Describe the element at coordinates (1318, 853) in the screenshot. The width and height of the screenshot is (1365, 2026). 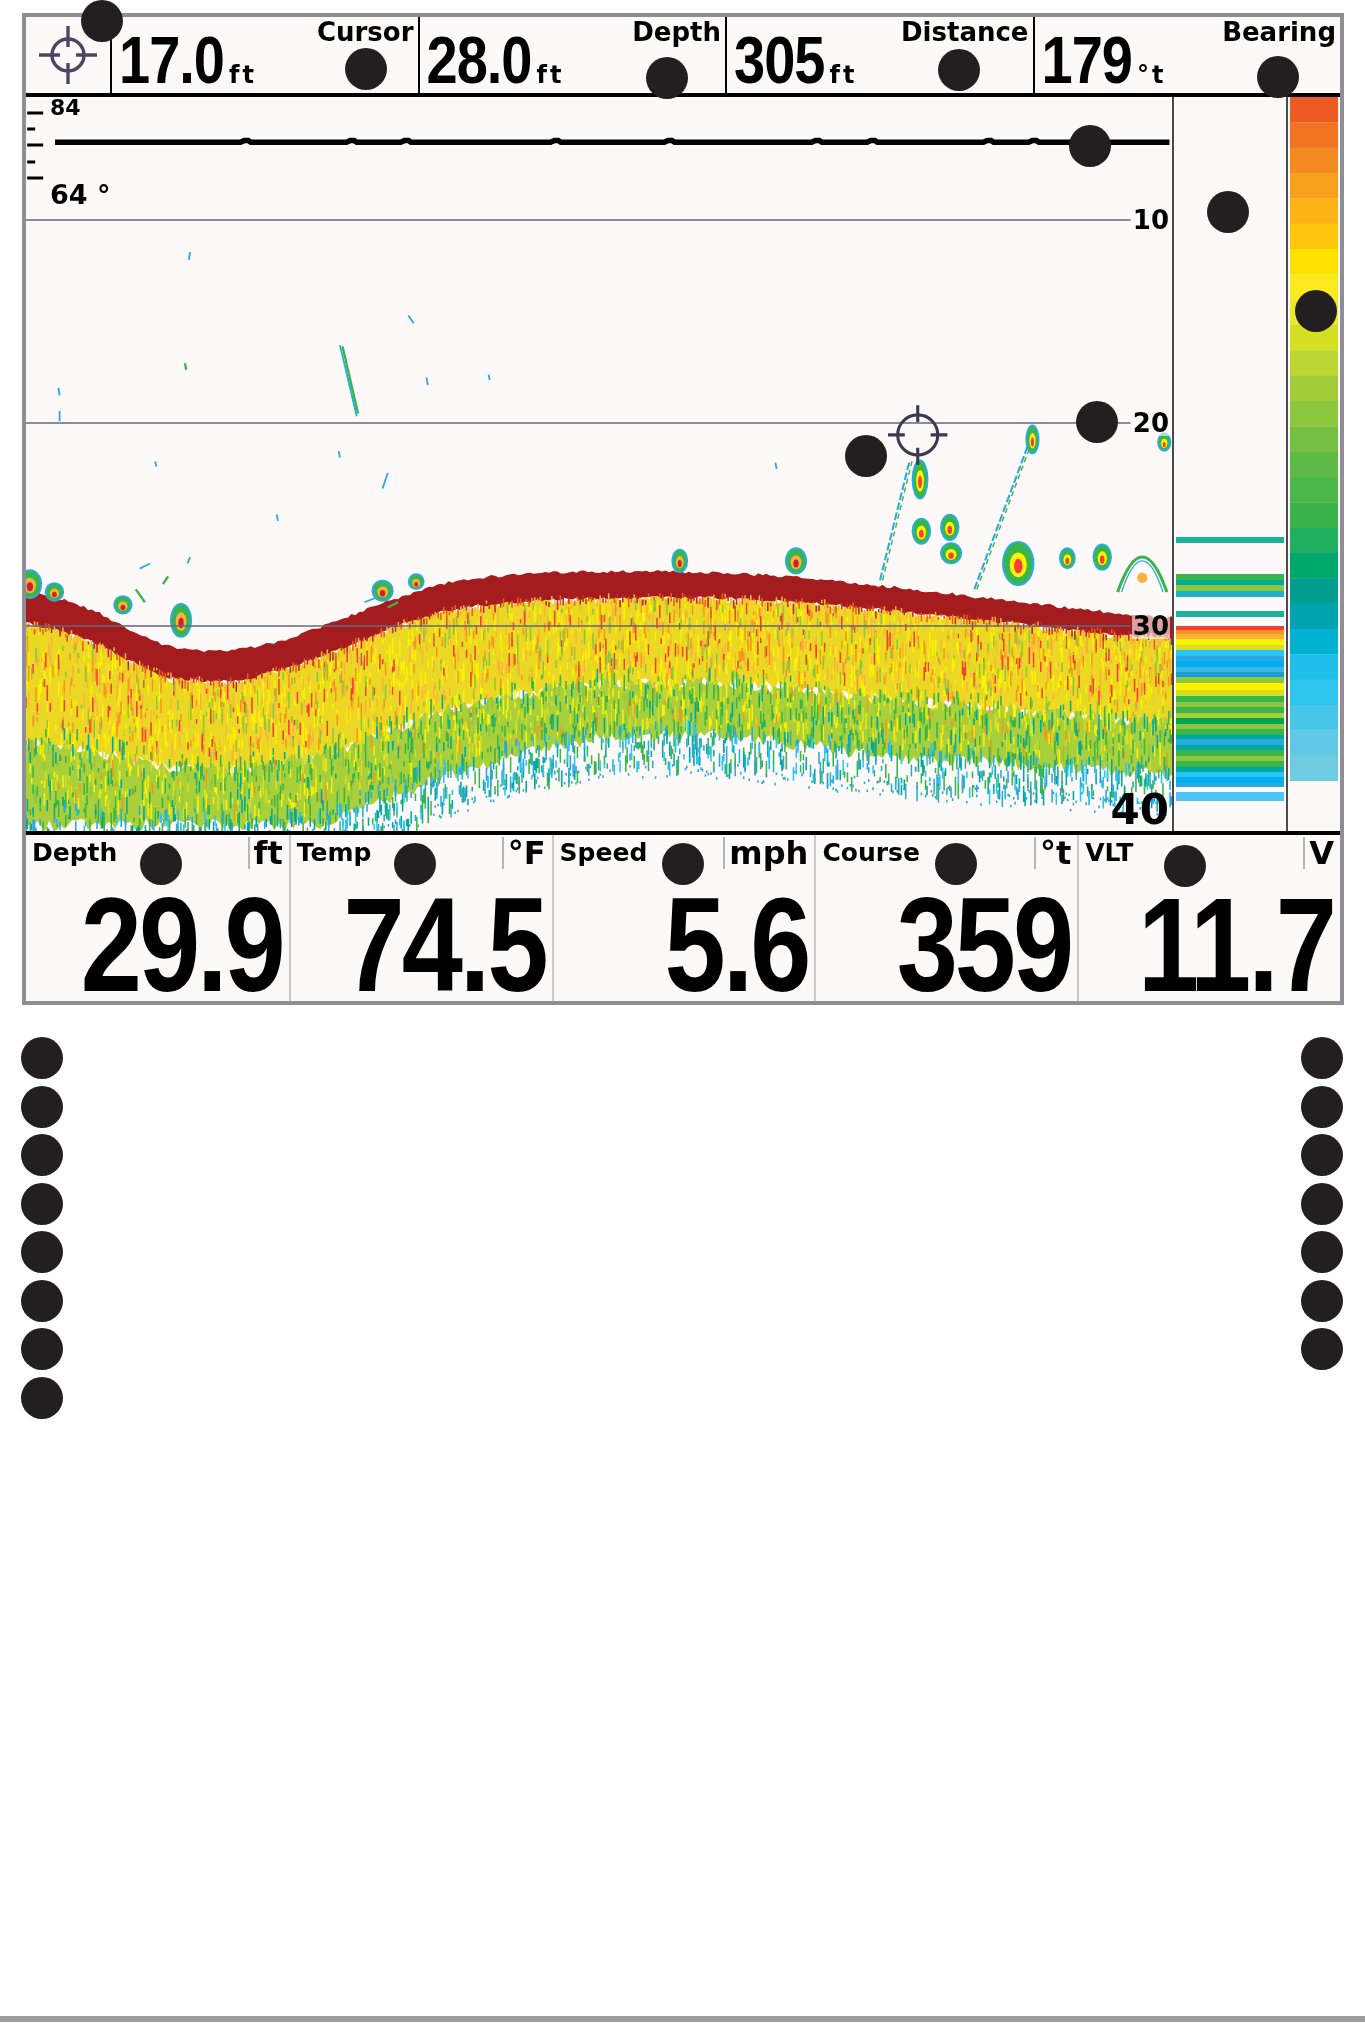
I see `unit-label: V` at that location.